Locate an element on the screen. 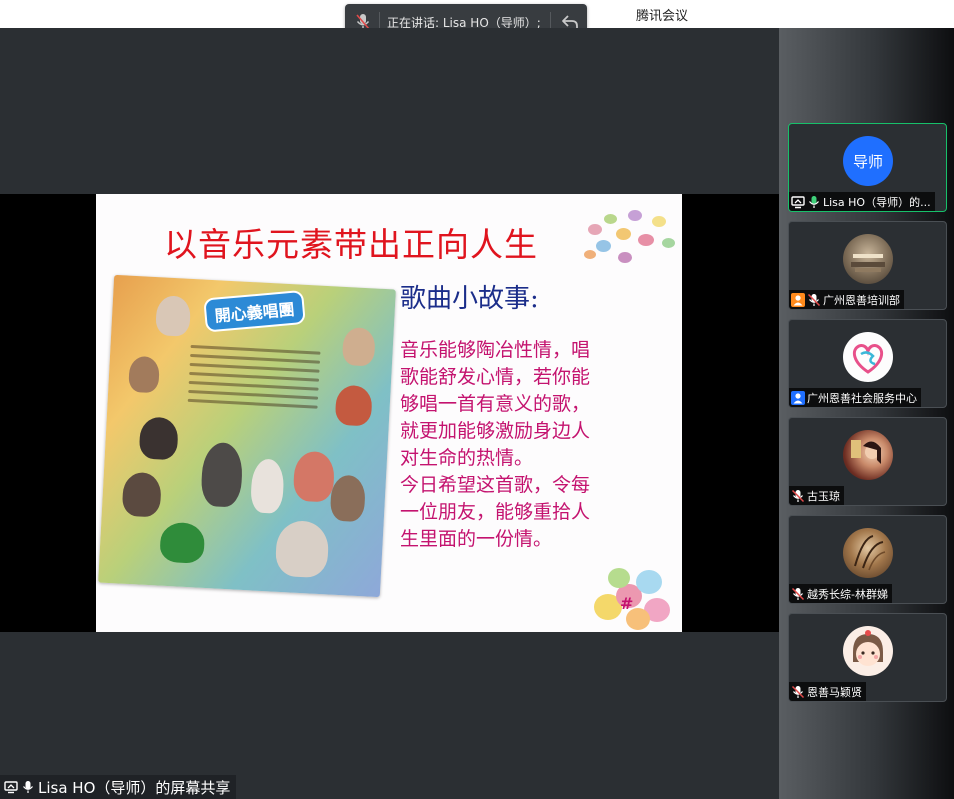  hash-mark: # is located at coordinates (627, 603).